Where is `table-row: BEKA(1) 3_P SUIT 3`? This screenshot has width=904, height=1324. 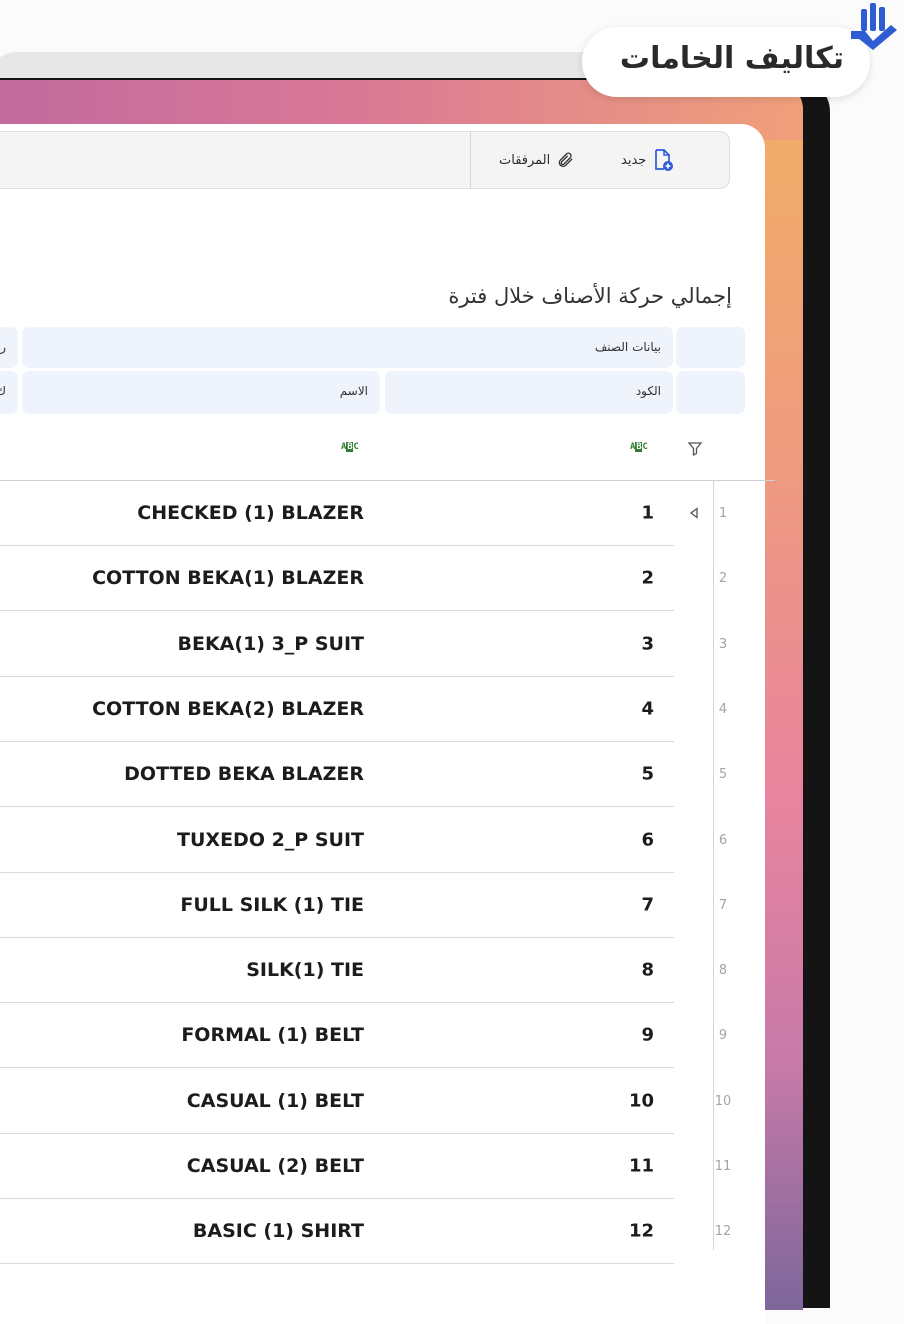
table-row: BEKA(1) 3_P SUIT 3 is located at coordinates (337, 644).